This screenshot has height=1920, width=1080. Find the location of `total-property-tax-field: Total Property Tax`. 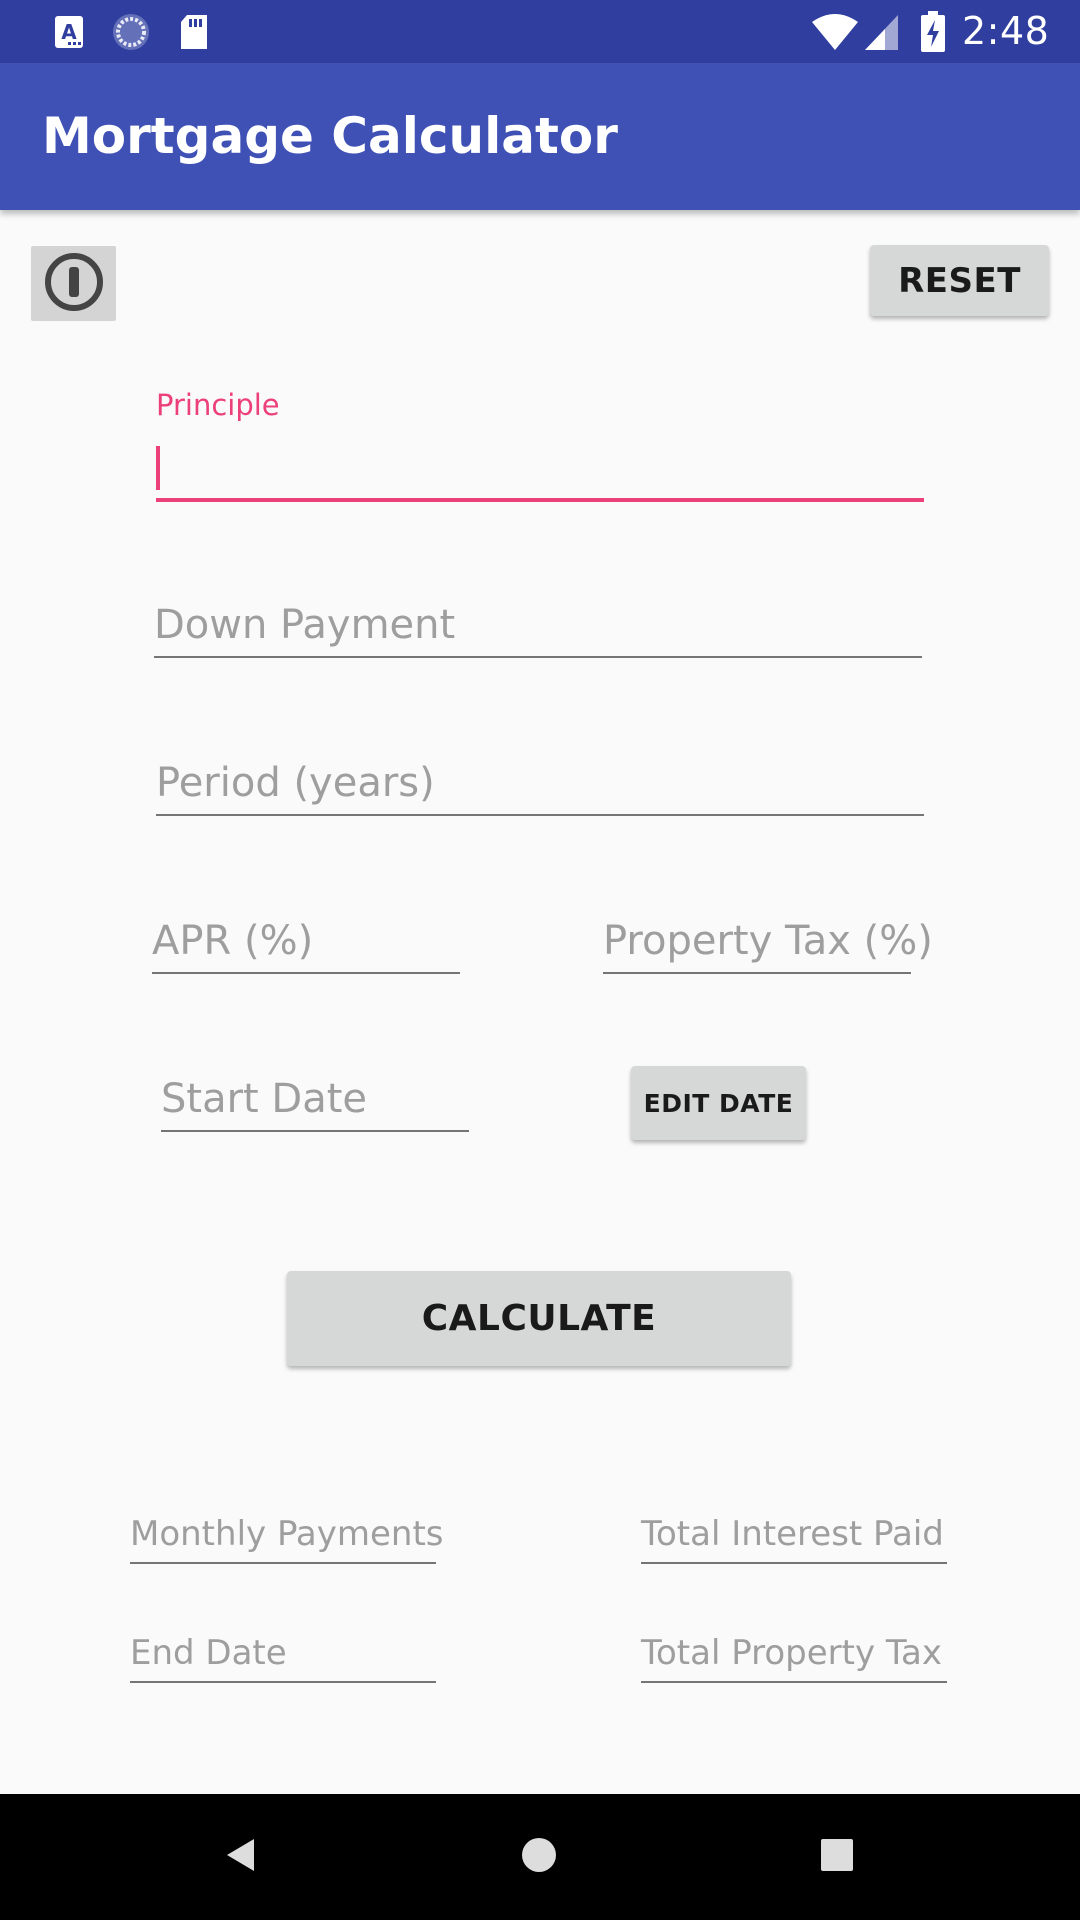

total-property-tax-field: Total Property Tax is located at coordinates (794, 1653).